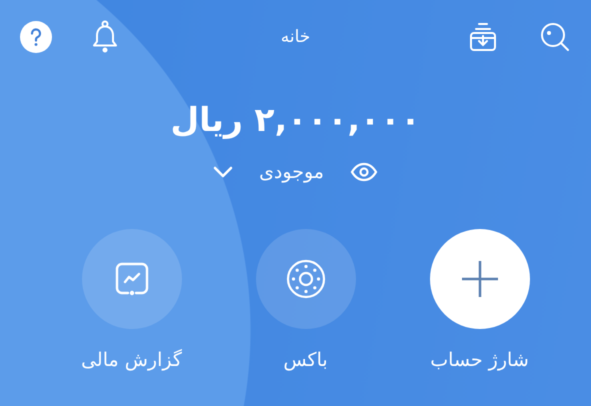  I want to click on bell-icon, so click(105, 37).